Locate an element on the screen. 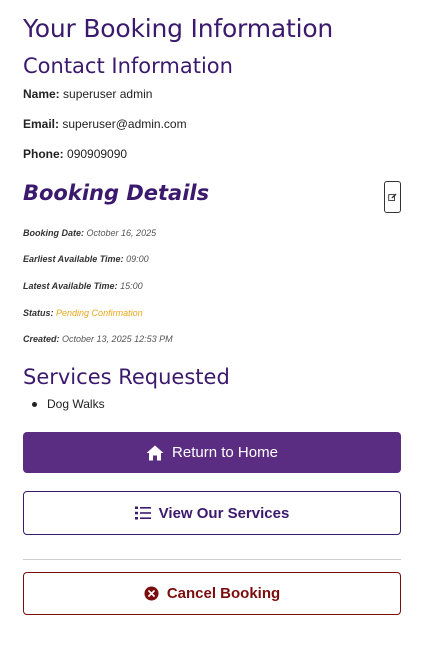  name-value: superuser admin is located at coordinates (108, 94).